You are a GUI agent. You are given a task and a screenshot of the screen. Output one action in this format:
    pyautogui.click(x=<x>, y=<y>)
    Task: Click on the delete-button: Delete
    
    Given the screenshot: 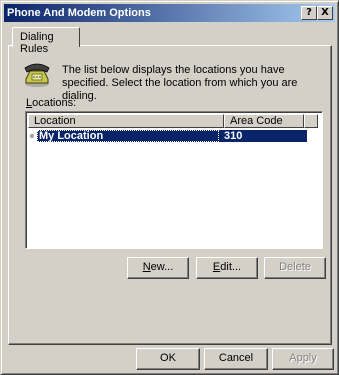 What is the action you would take?
    pyautogui.click(x=295, y=268)
    